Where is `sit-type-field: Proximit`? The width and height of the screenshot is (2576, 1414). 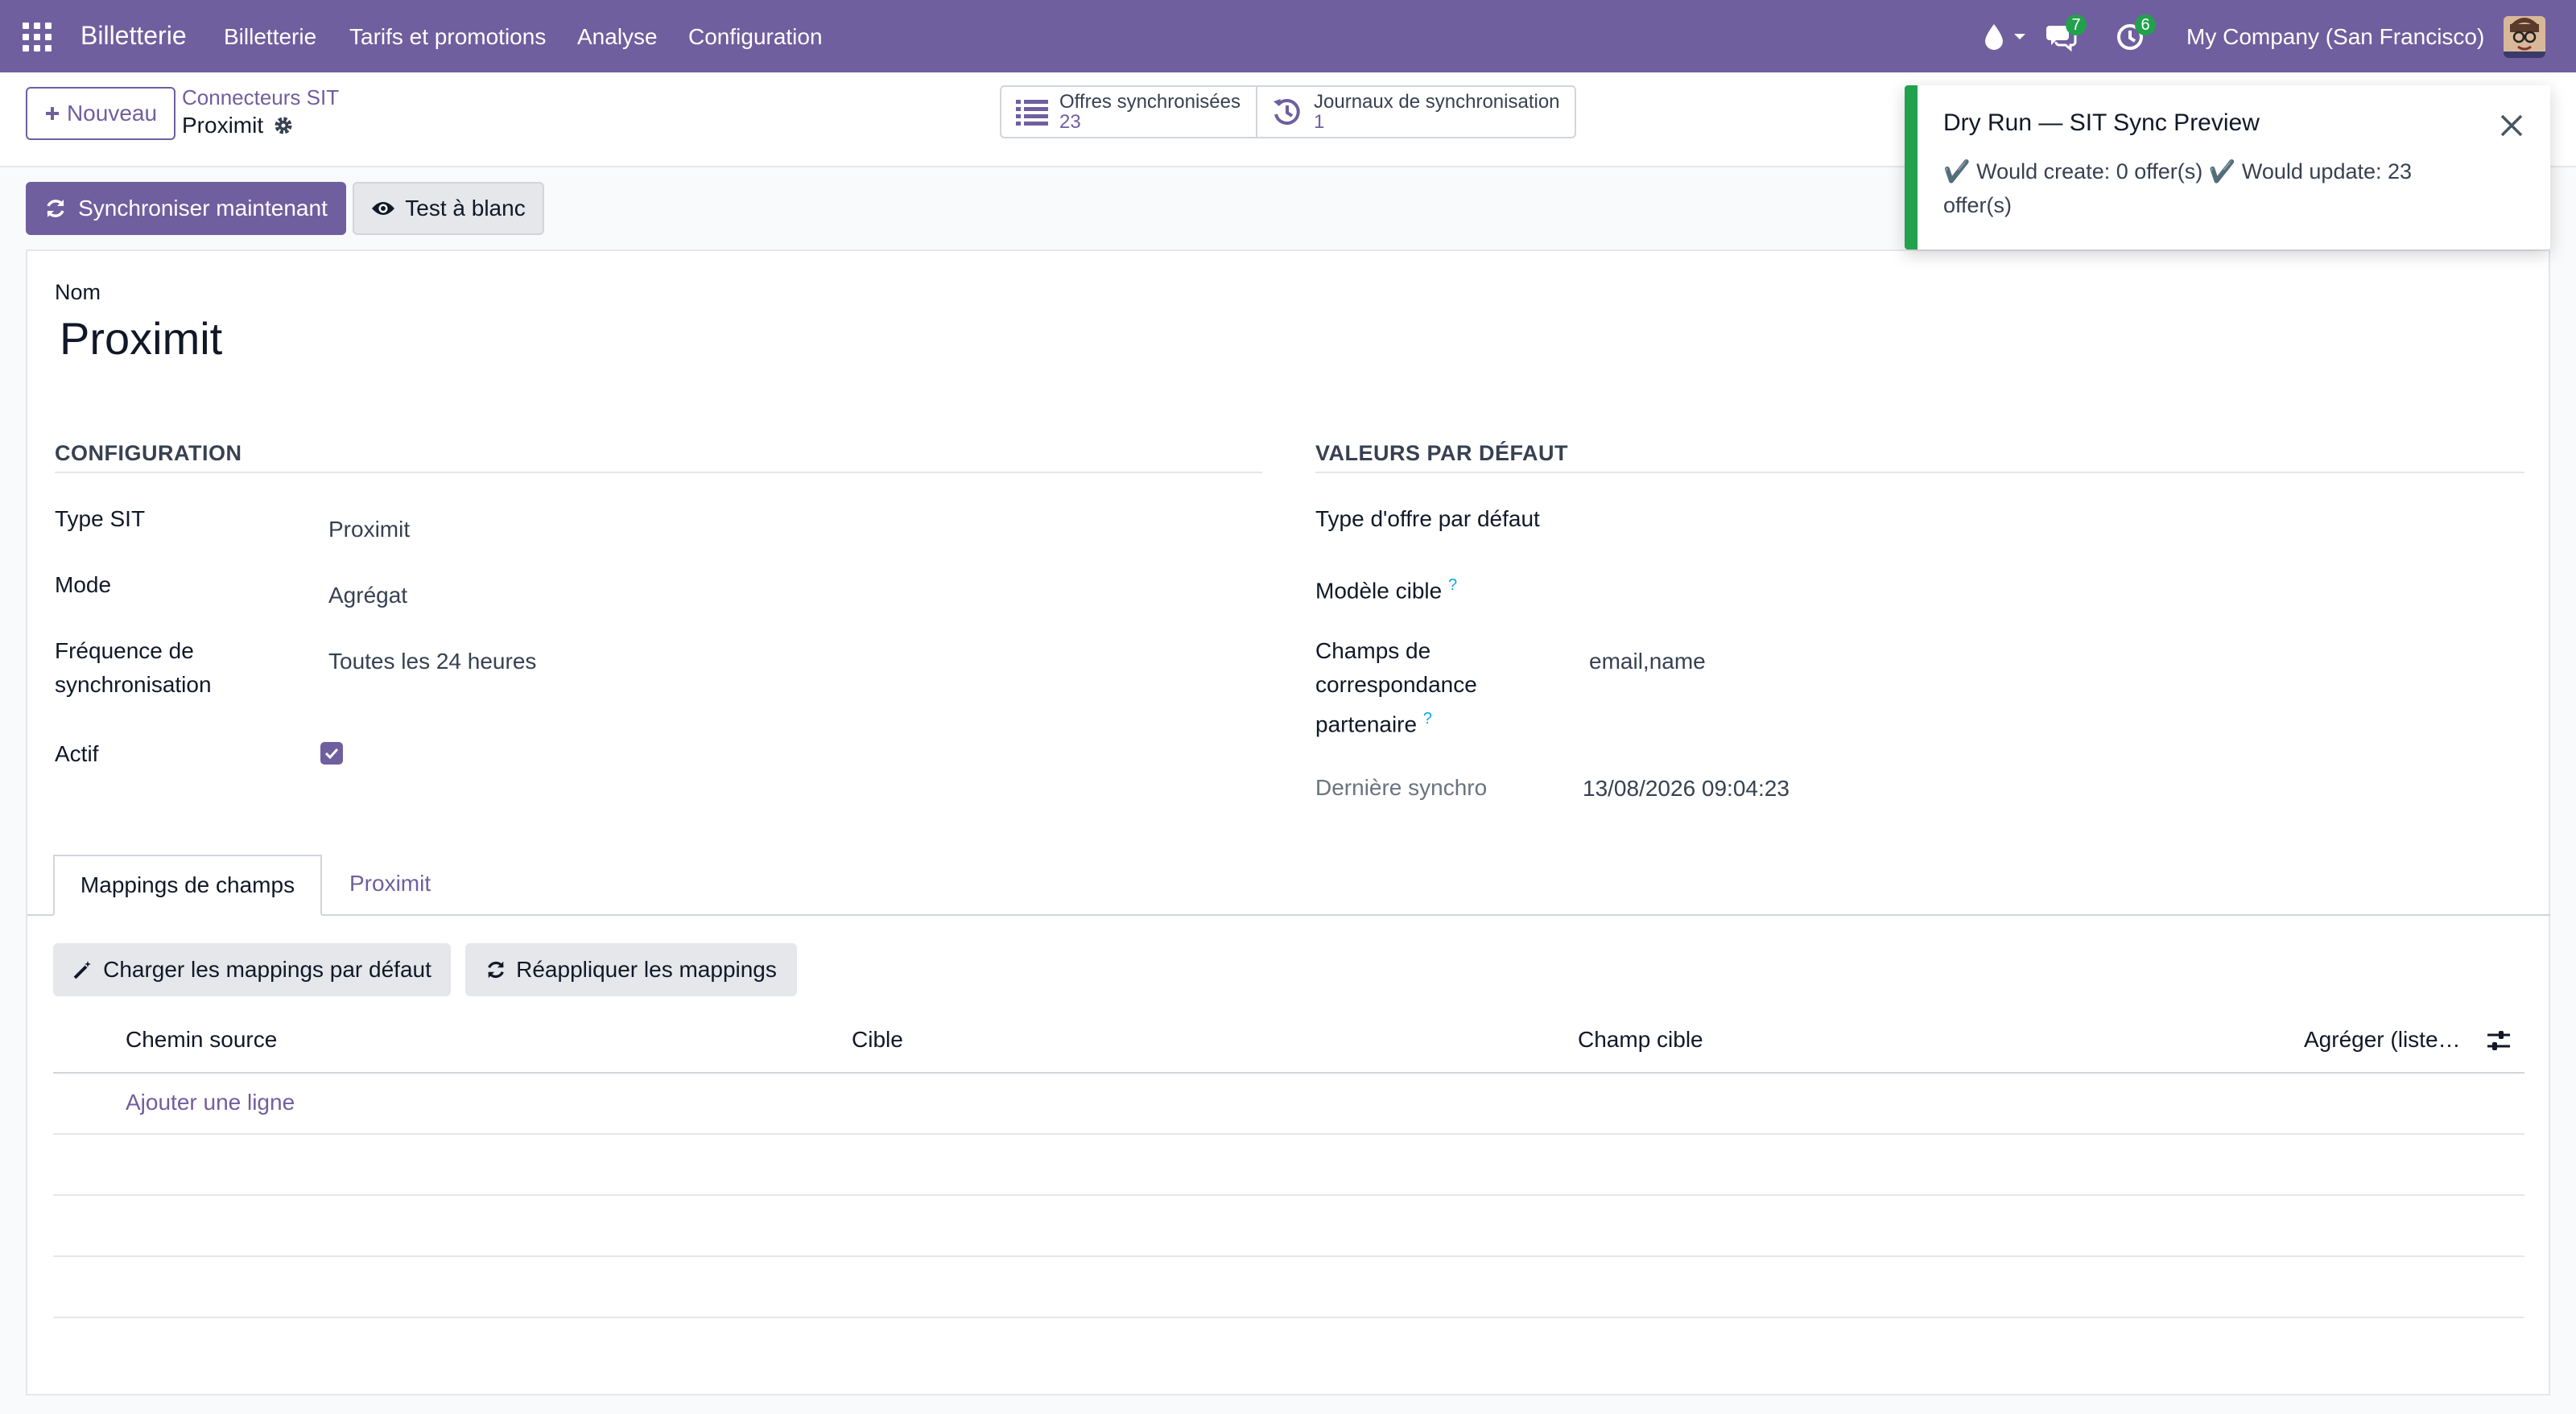
sit-type-field: Proximit is located at coordinates (369, 529).